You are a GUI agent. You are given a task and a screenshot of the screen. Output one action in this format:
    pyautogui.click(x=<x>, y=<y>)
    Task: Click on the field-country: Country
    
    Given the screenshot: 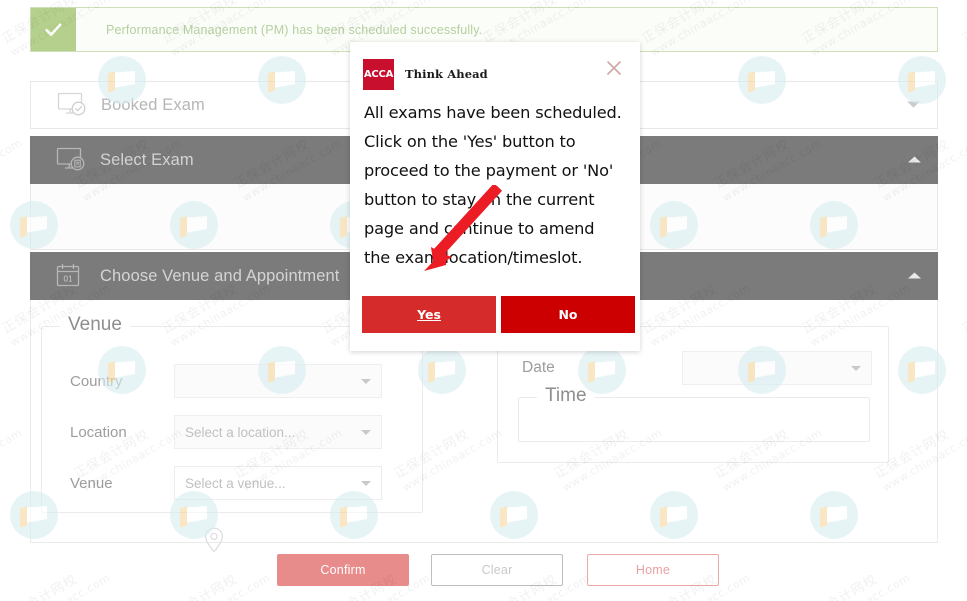 What is the action you would take?
    pyautogui.click(x=226, y=381)
    